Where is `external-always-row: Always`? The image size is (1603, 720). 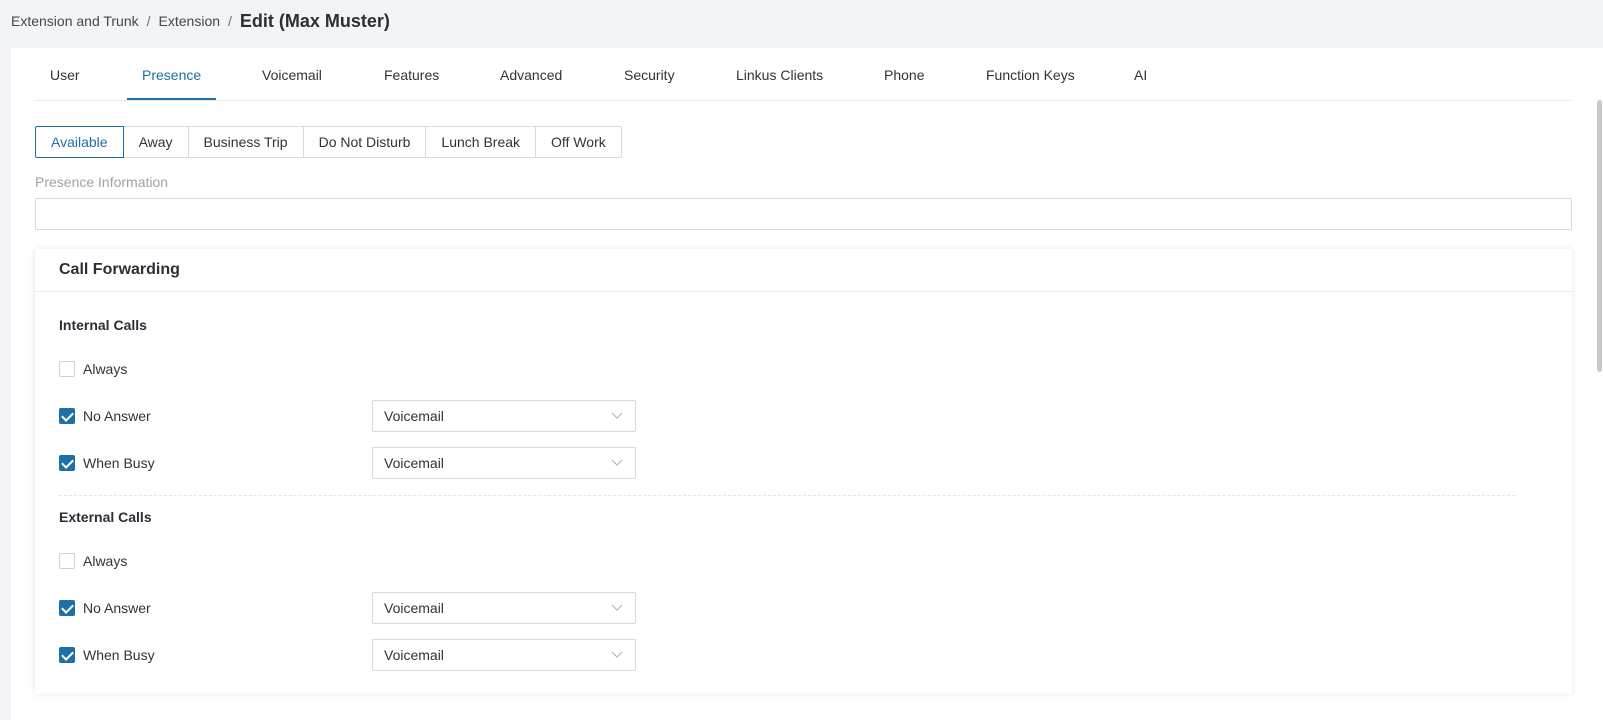 external-always-row: Always is located at coordinates (359, 561).